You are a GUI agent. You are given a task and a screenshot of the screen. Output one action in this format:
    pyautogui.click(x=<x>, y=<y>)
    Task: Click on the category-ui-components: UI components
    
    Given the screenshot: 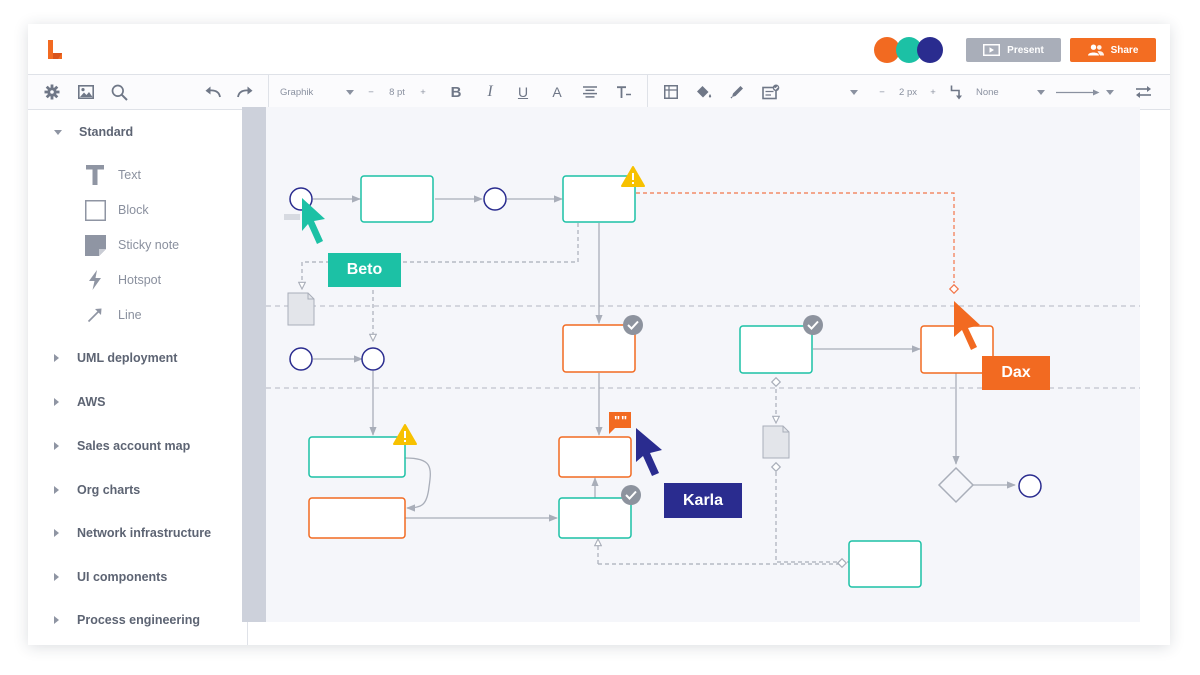 What is the action you would take?
    pyautogui.click(x=110, y=577)
    